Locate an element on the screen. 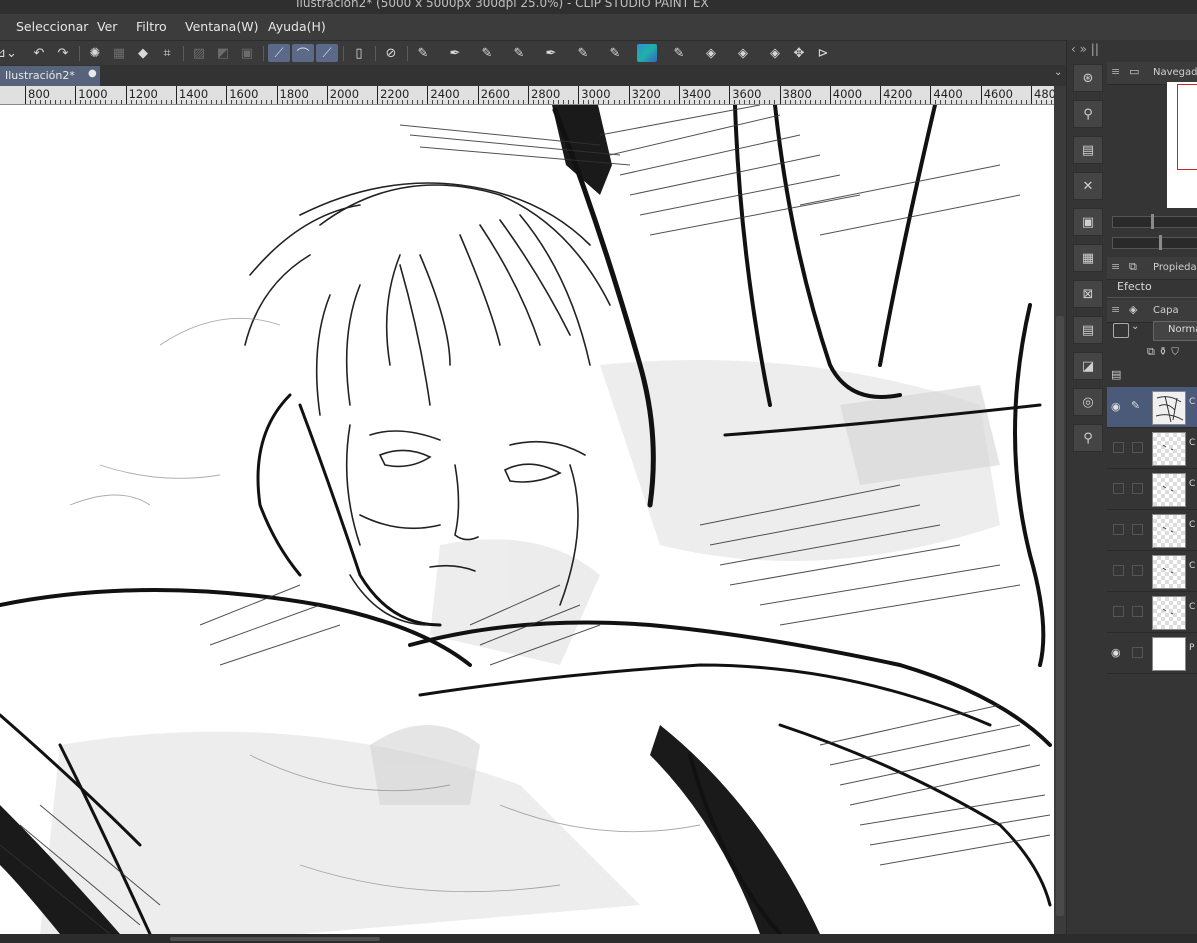 The width and height of the screenshot is (1197, 943). canvas-horizontal-scrollbar is located at coordinates (598, 938).